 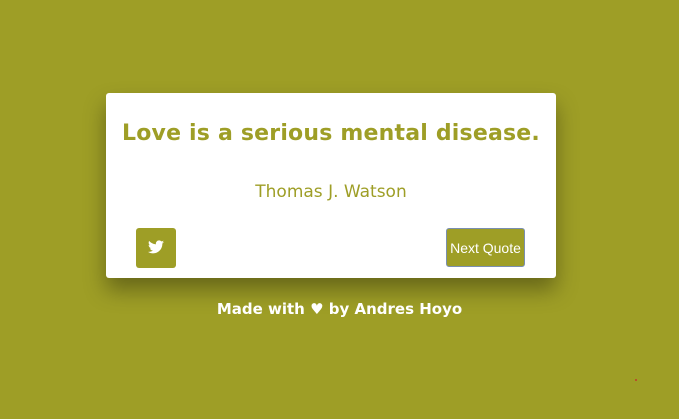 I want to click on quote-text: Love is a serious mental disease., so click(x=331, y=133).